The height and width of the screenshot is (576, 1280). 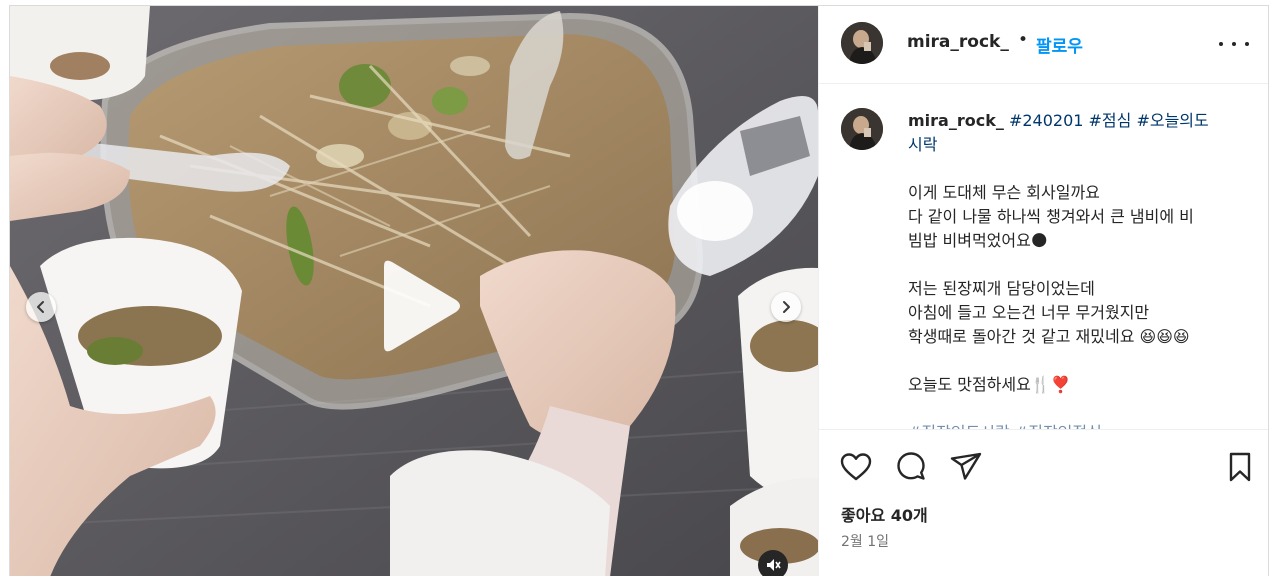 I want to click on caption-line: 빔밥 비벼먹었어요🌑, so click(x=978, y=240).